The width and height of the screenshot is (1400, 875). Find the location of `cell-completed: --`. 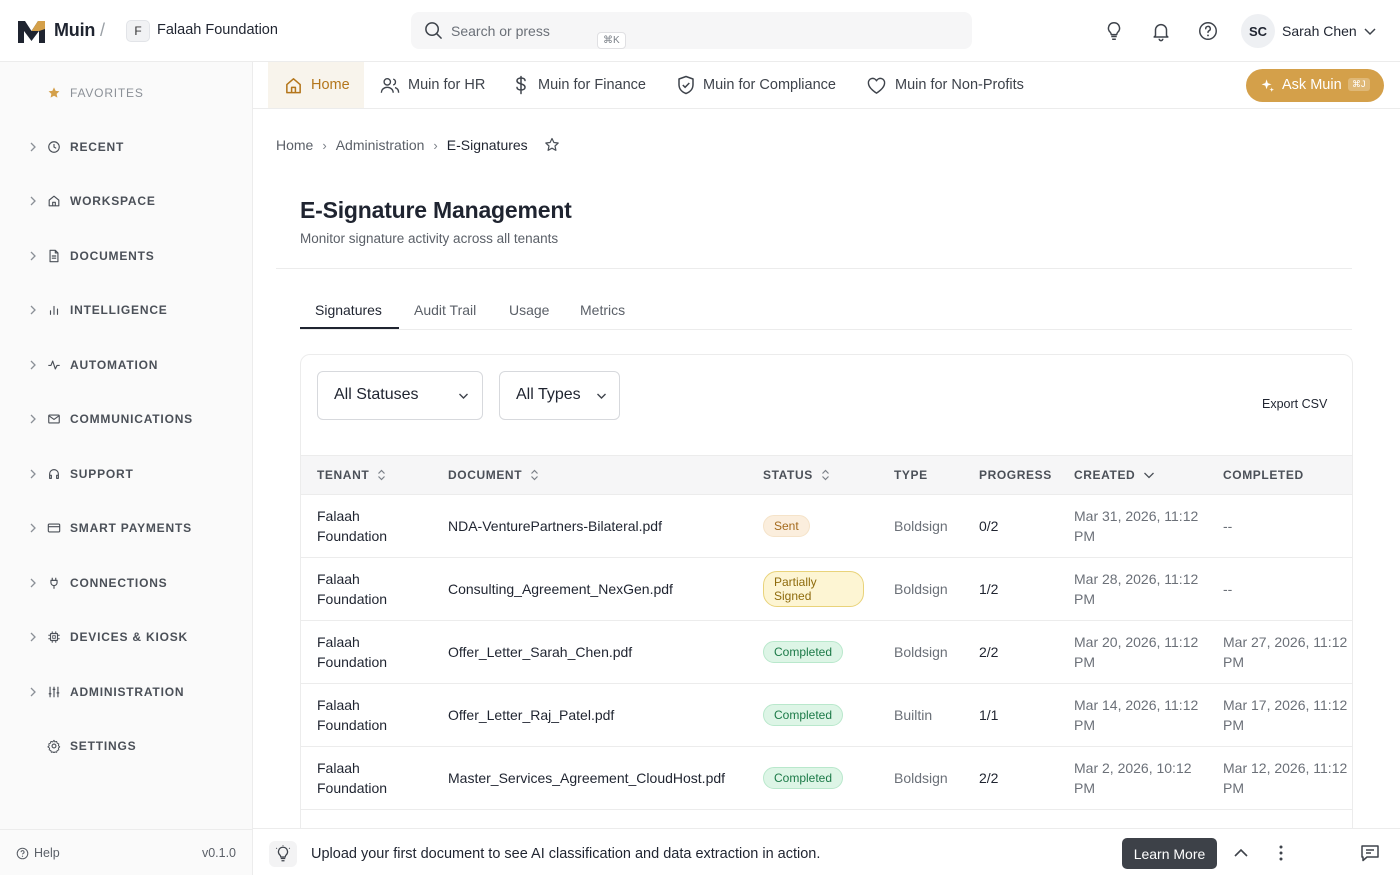

cell-completed: -- is located at coordinates (1228, 526).